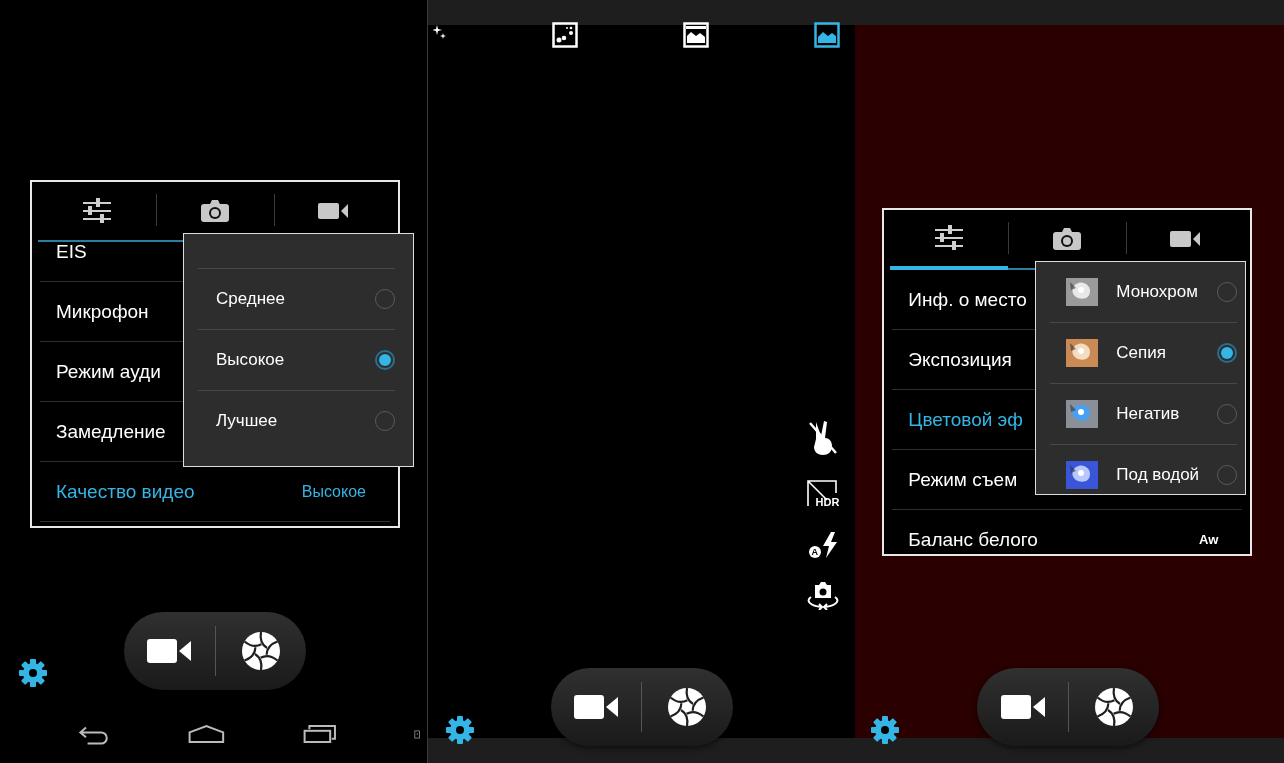 This screenshot has height=763, width=1284. I want to click on option-label: Высокое, so click(250, 360).